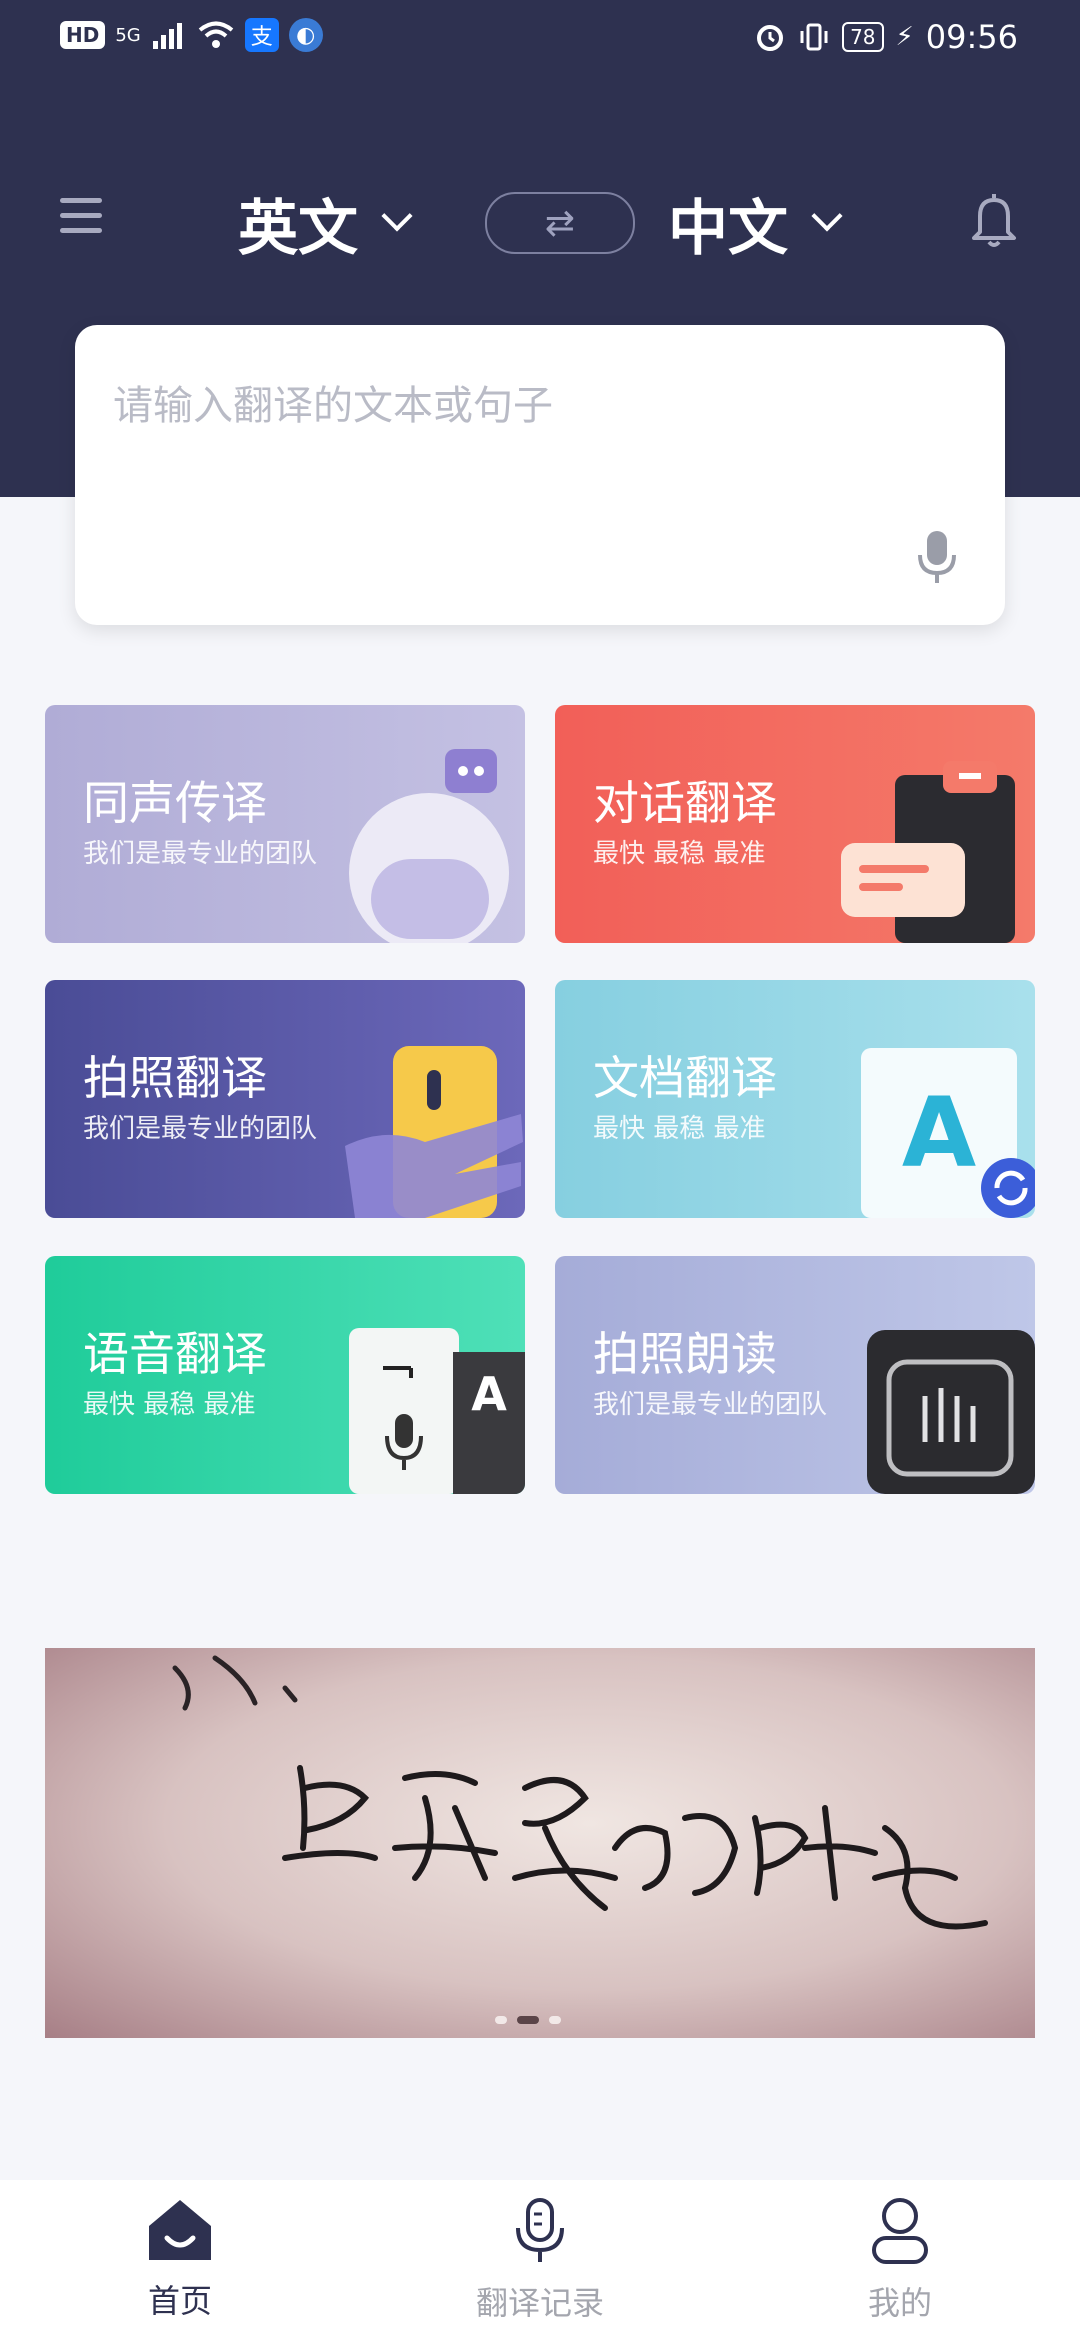  I want to click on translation-input-card: 请输入翻译的文本或句子, so click(540, 475).